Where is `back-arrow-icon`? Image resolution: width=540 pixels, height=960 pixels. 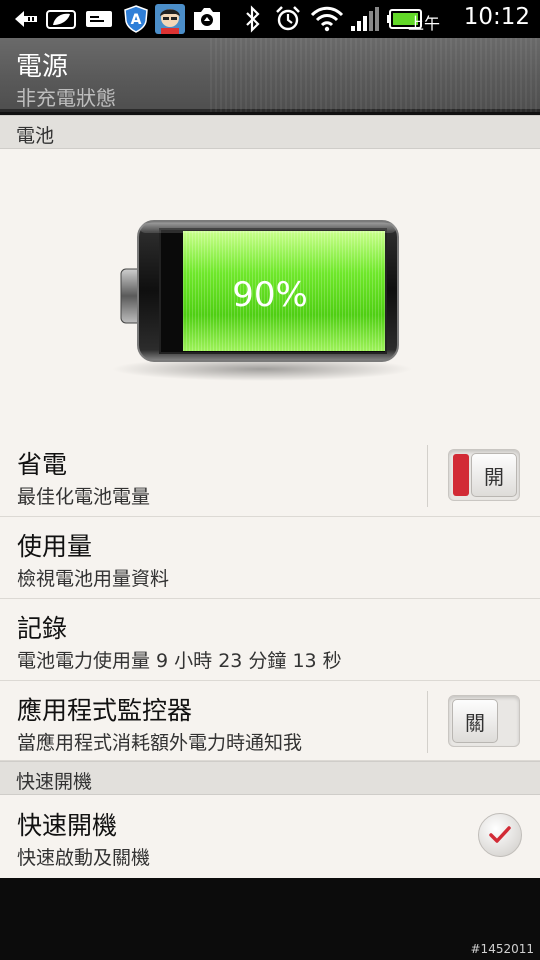 back-arrow-icon is located at coordinates (26, 19).